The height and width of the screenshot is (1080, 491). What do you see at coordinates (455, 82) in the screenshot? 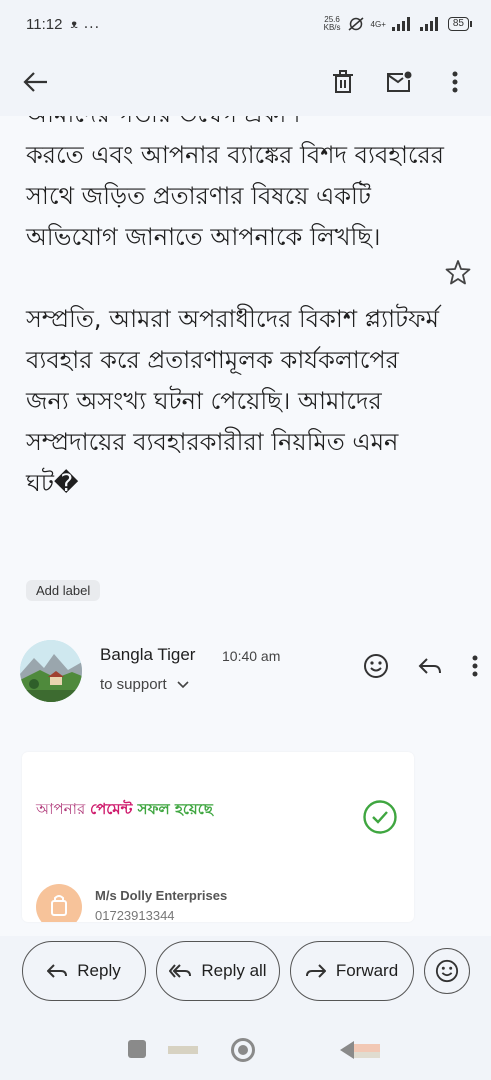
I see `more-vert-icon` at bounding box center [455, 82].